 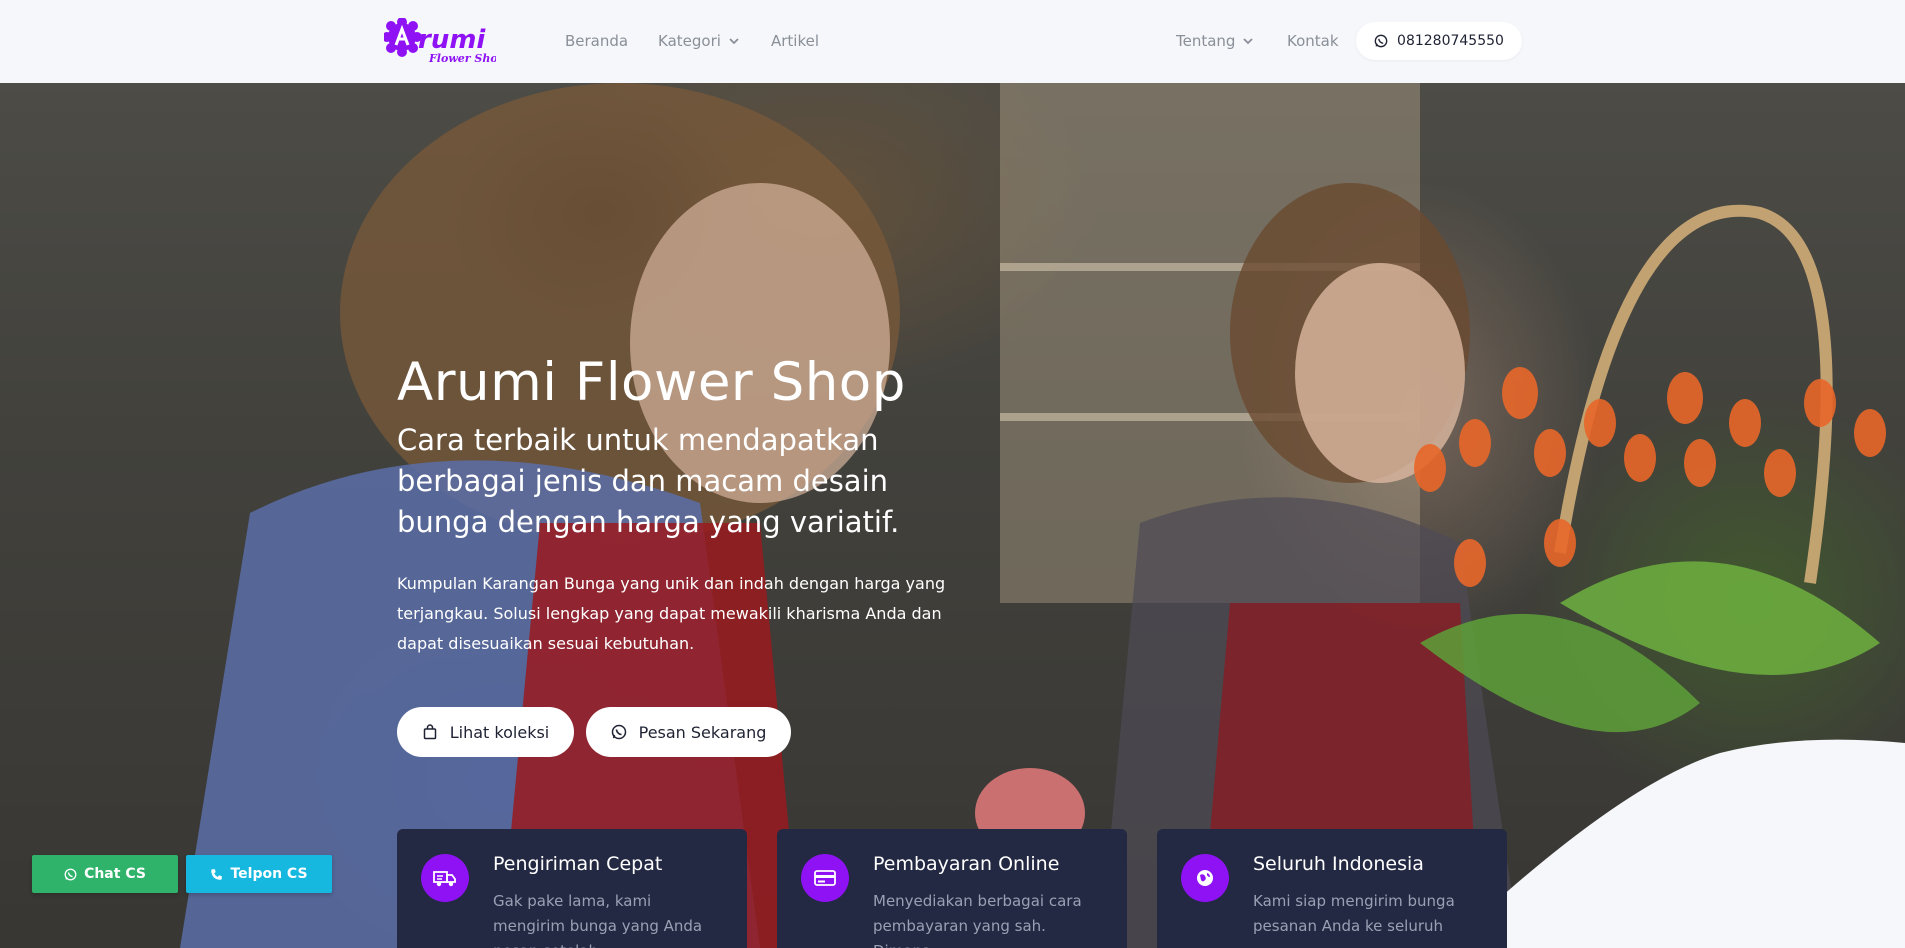 I want to click on nav-tentang-dropdown: Tentang, so click(x=1215, y=41).